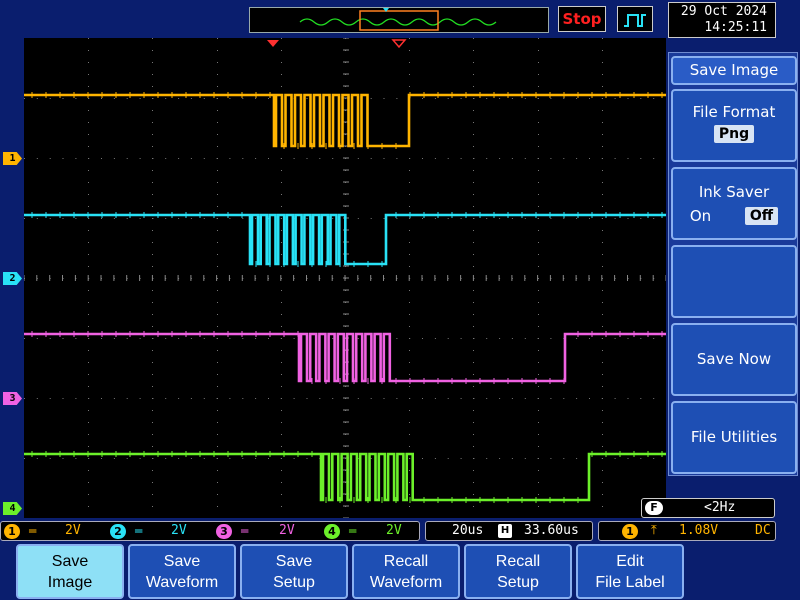 Image resolution: width=800 pixels, height=600 pixels. I want to click on save-now-button: Save Now, so click(734, 359).